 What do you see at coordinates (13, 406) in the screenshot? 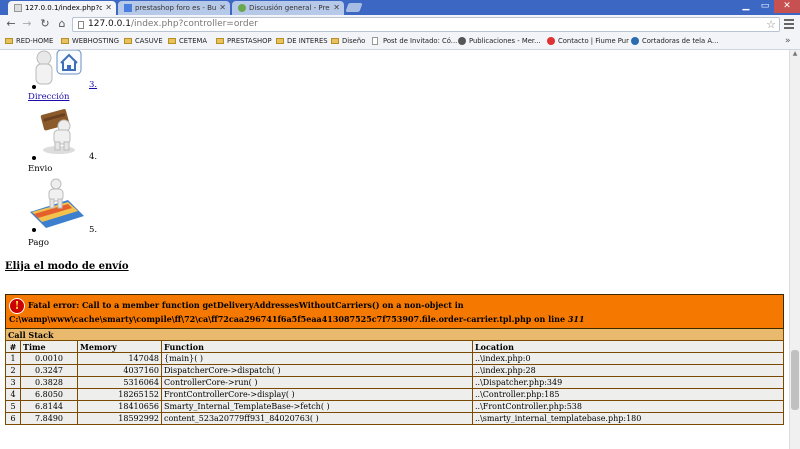
I see `row-number: 5` at bounding box center [13, 406].